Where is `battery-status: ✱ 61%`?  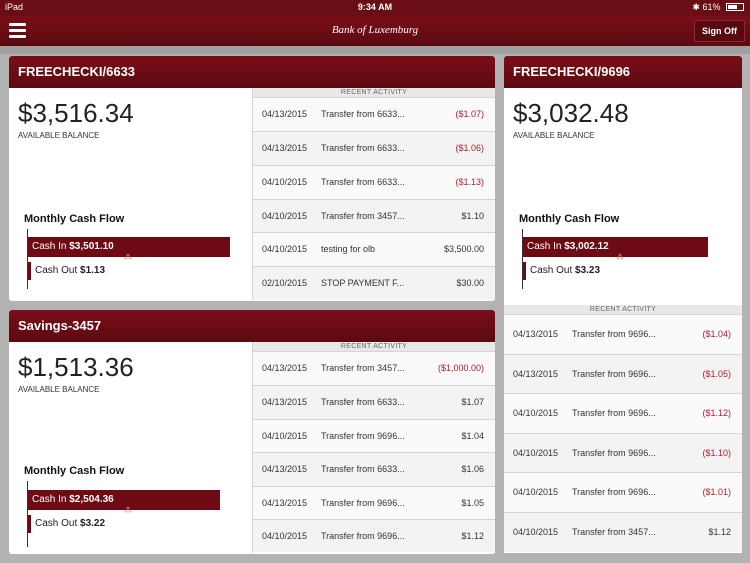 battery-status: ✱ 61% is located at coordinates (718, 7).